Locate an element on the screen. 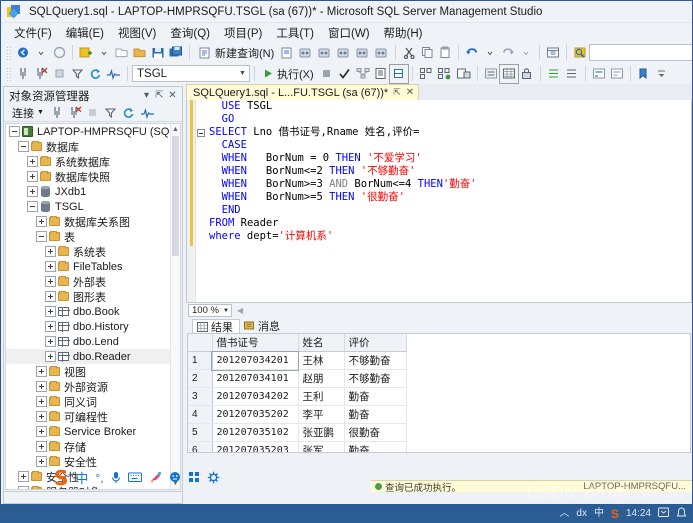 The height and width of the screenshot is (523, 693). results-to-file-icon is located at coordinates (463, 74).